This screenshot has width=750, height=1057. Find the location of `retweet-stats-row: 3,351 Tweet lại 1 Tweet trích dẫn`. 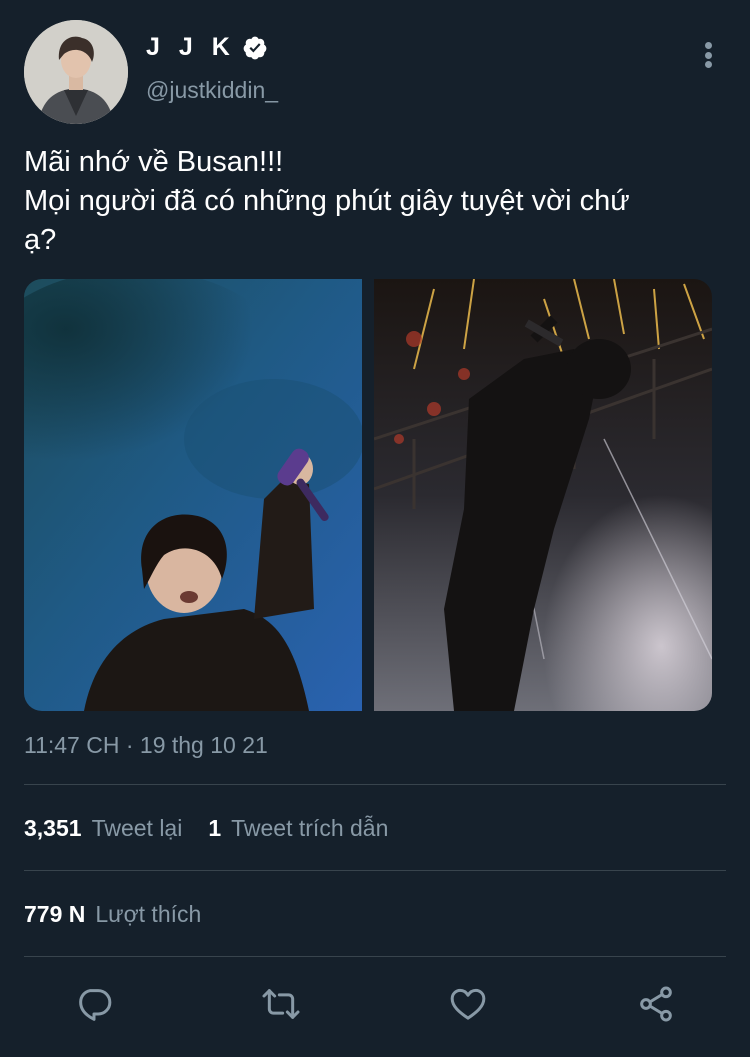

retweet-stats-row: 3,351 Tweet lại 1 Tweet trích dẫn is located at coordinates (206, 828).